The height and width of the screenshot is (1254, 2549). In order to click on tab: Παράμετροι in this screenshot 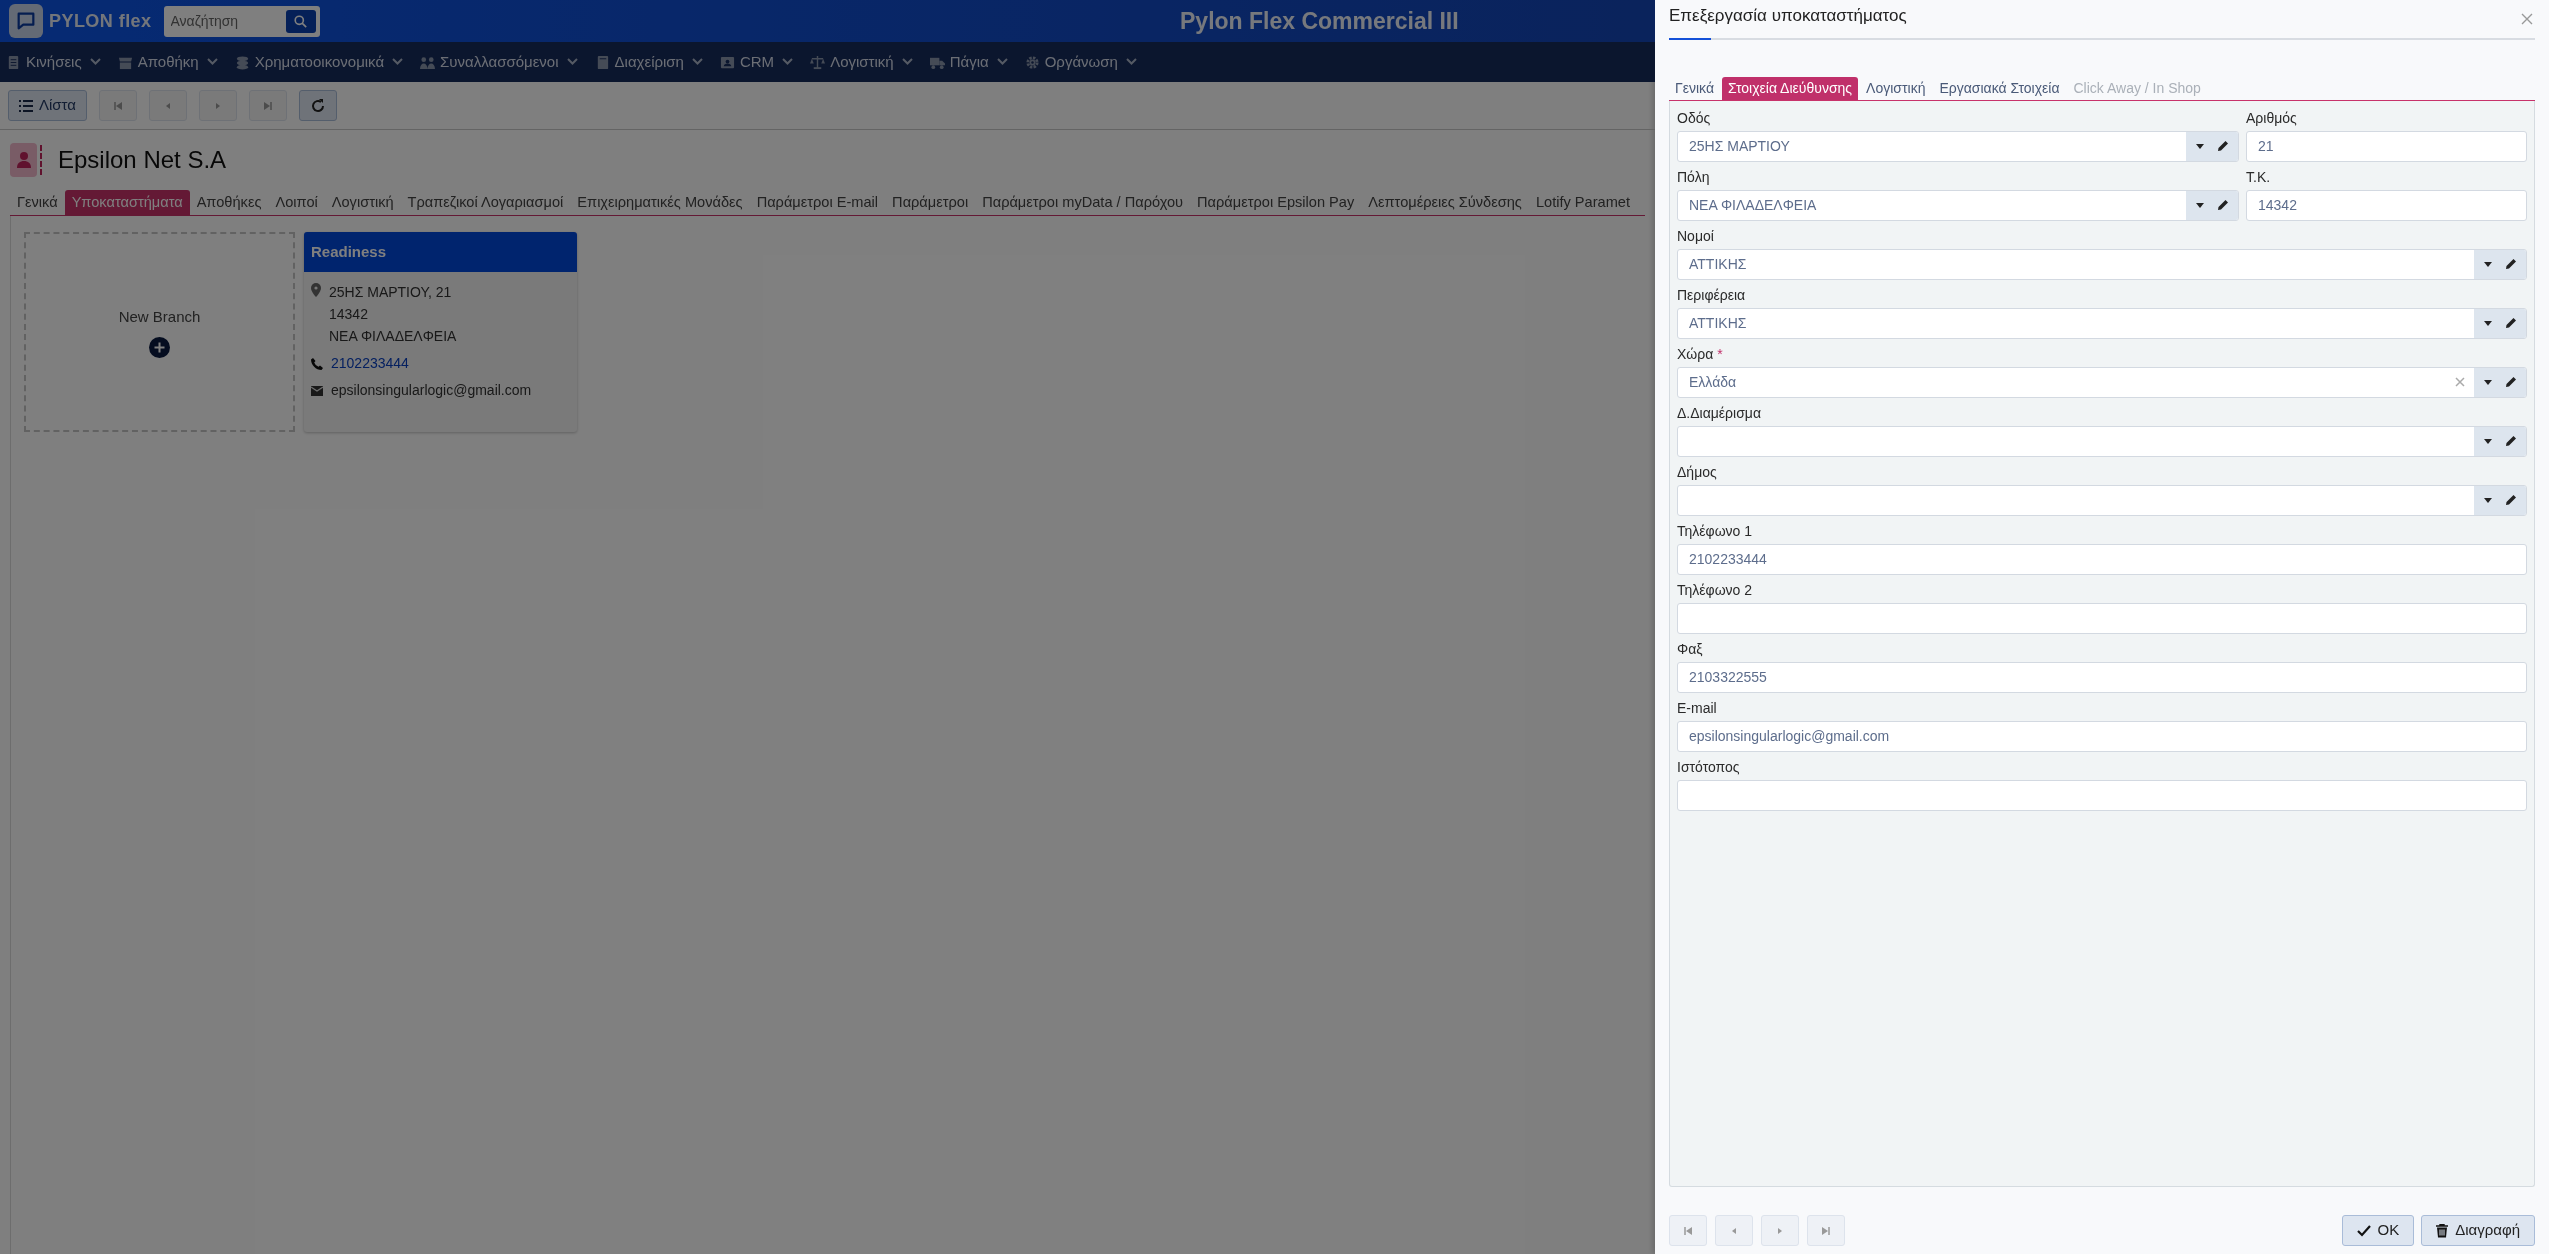, I will do `click(930, 202)`.